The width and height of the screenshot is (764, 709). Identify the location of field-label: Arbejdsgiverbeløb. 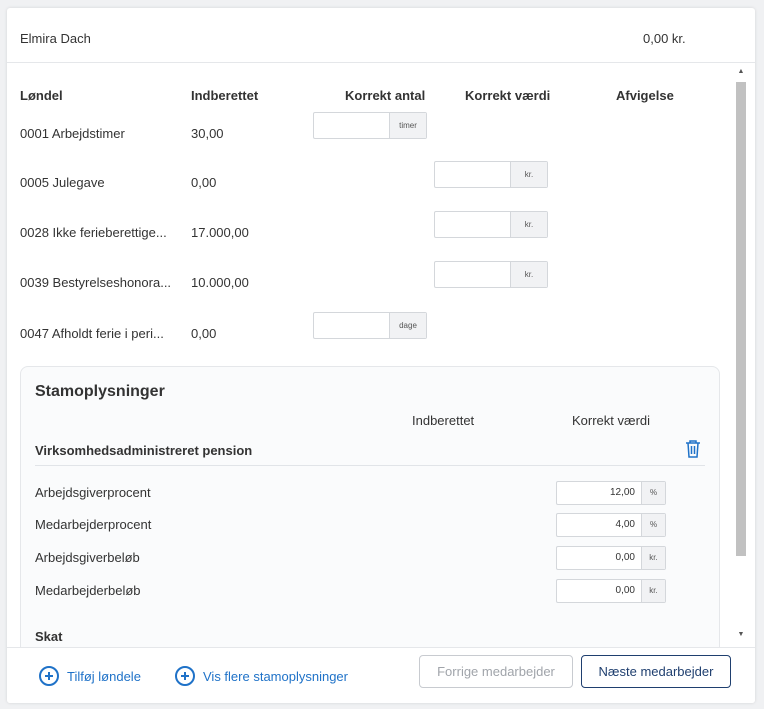
(87, 557).